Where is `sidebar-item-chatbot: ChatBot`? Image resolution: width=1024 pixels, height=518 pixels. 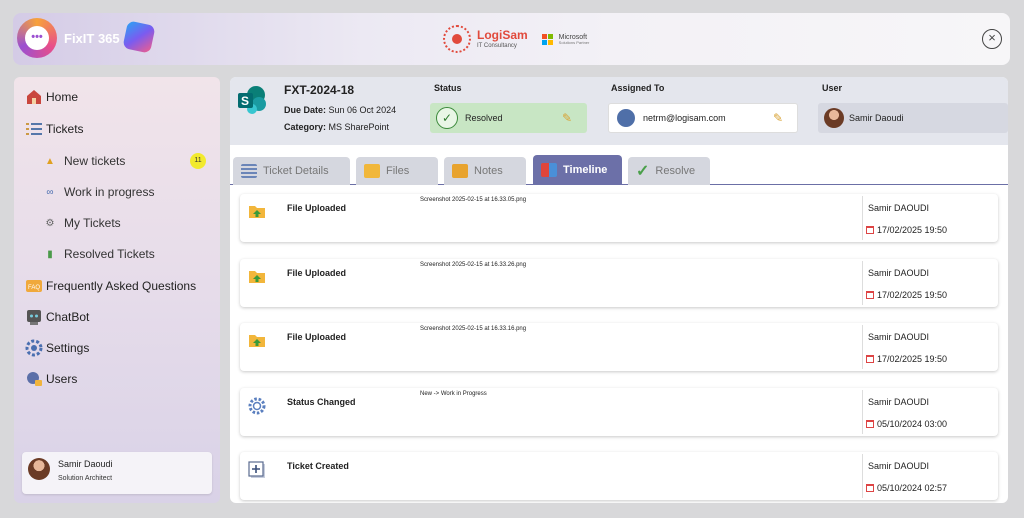
sidebar-item-chatbot: ChatBot is located at coordinates (56, 317).